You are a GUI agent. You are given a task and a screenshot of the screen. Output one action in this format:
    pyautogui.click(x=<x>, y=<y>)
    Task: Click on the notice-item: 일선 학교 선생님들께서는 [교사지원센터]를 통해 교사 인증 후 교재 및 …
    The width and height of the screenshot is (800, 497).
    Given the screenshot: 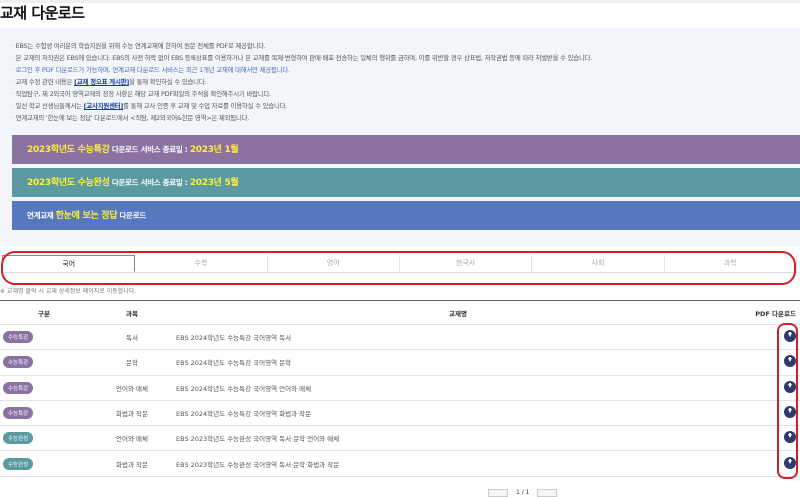 What is the action you would take?
    pyautogui.click(x=302, y=106)
    